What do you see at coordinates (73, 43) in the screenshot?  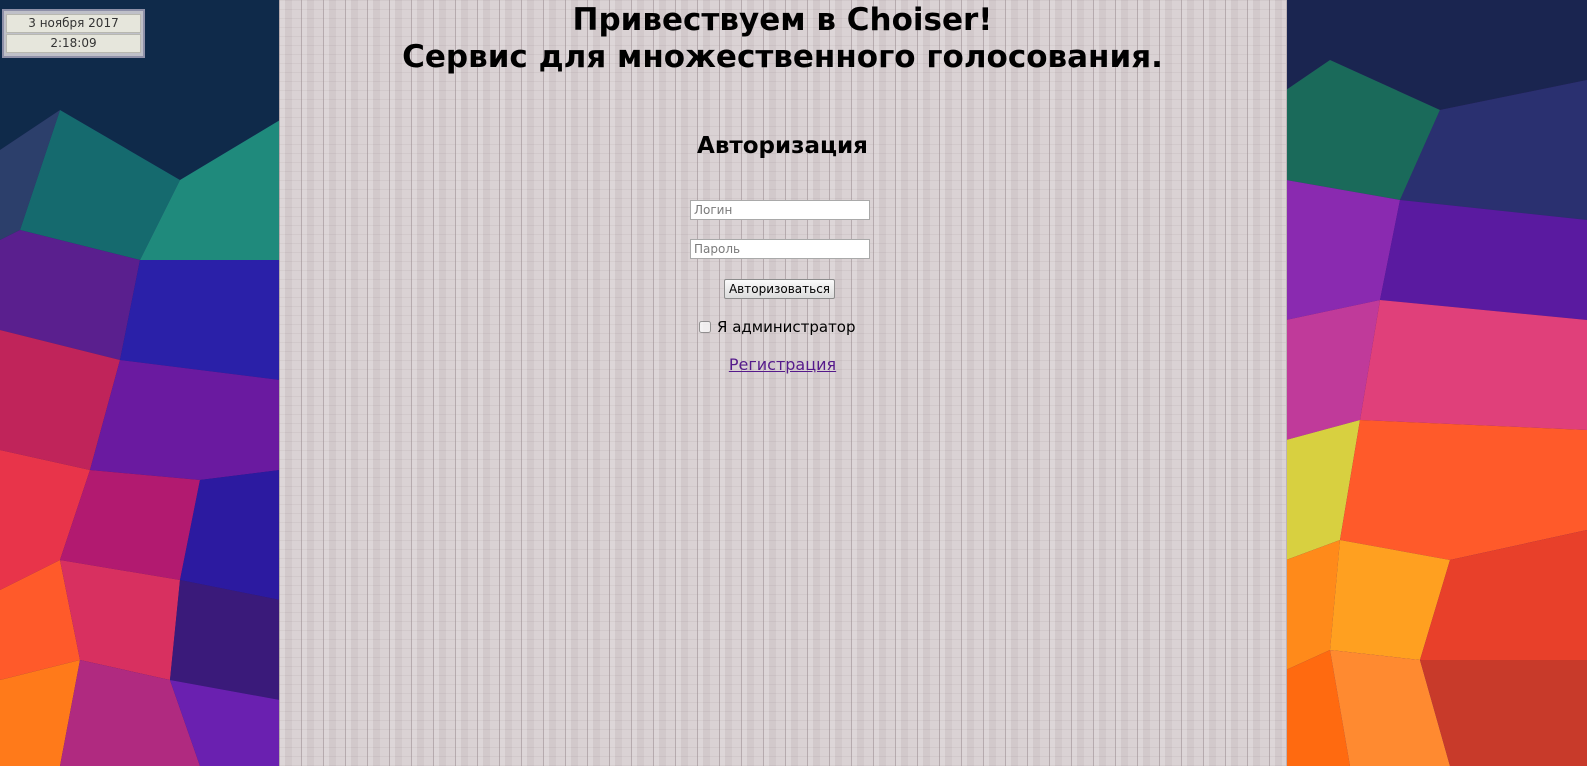 I see `clock-time: 2:18:09` at bounding box center [73, 43].